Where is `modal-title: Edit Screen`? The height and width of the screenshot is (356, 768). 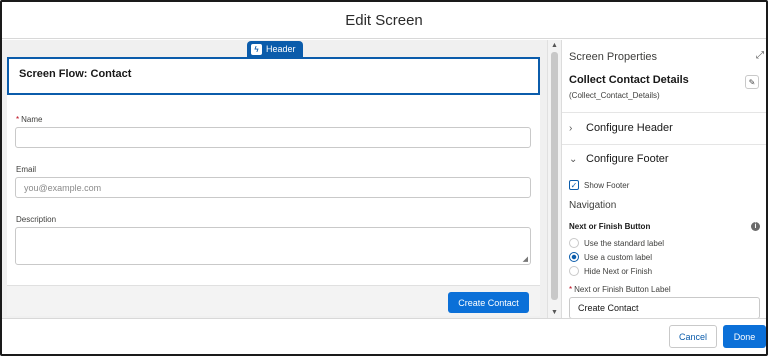
modal-title: Edit Screen is located at coordinates (384, 20).